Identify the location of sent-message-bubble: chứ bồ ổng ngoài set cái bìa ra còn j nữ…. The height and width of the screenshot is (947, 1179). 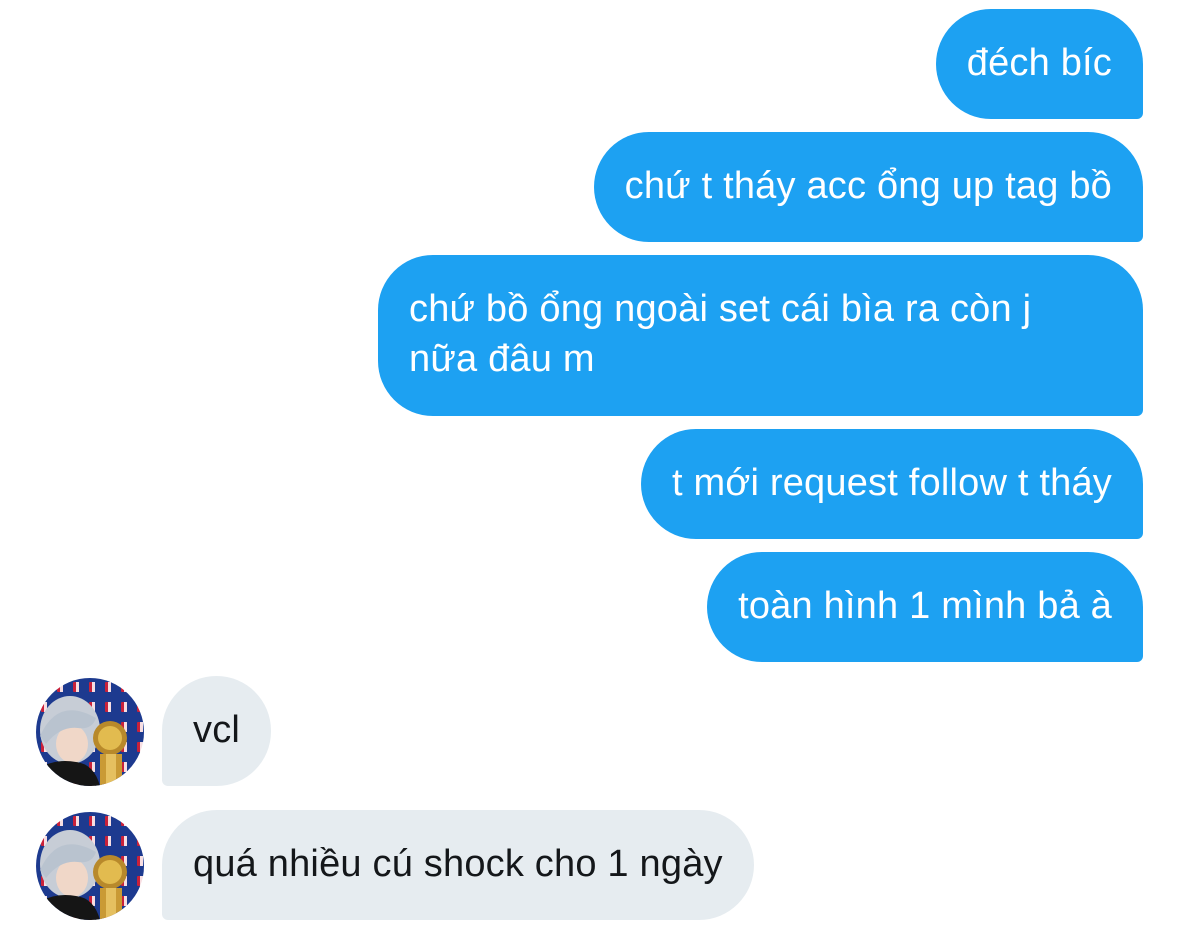
(760, 335).